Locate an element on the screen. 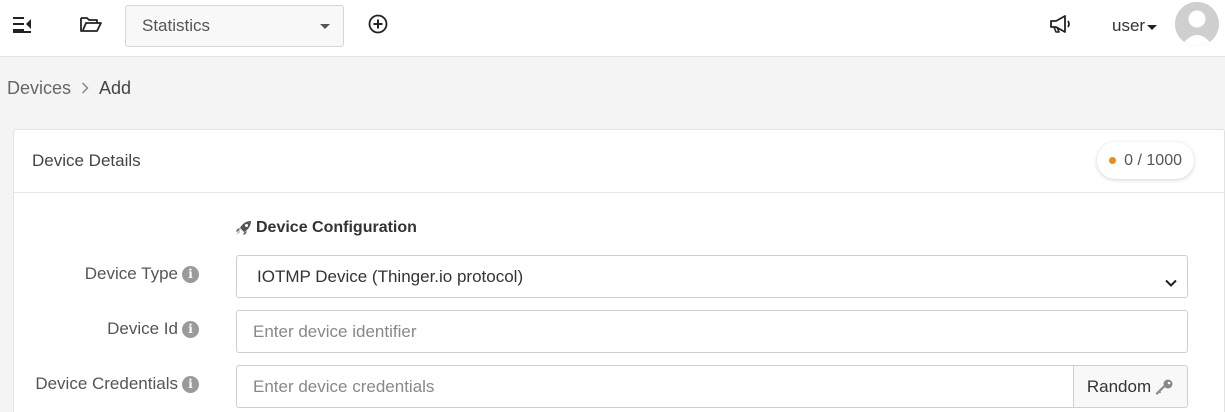  section-heading-text: Device Configuration is located at coordinates (336, 227).